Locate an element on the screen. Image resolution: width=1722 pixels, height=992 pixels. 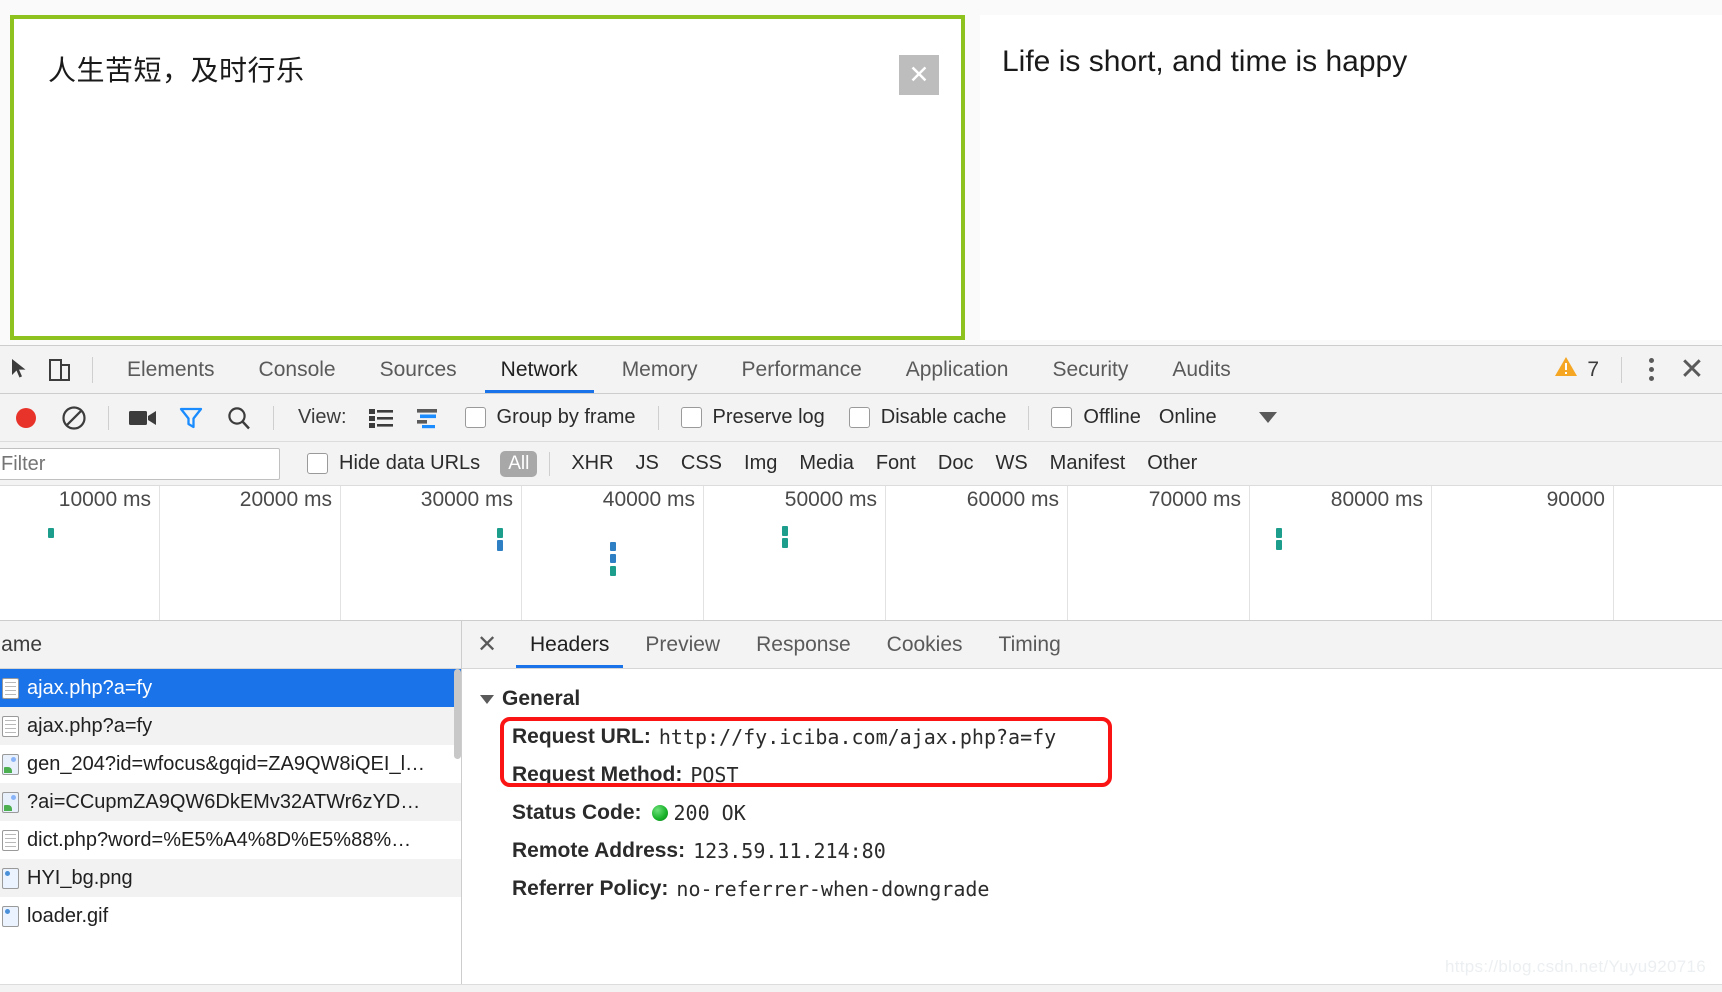
filter-type-doc: Doc is located at coordinates (956, 463).